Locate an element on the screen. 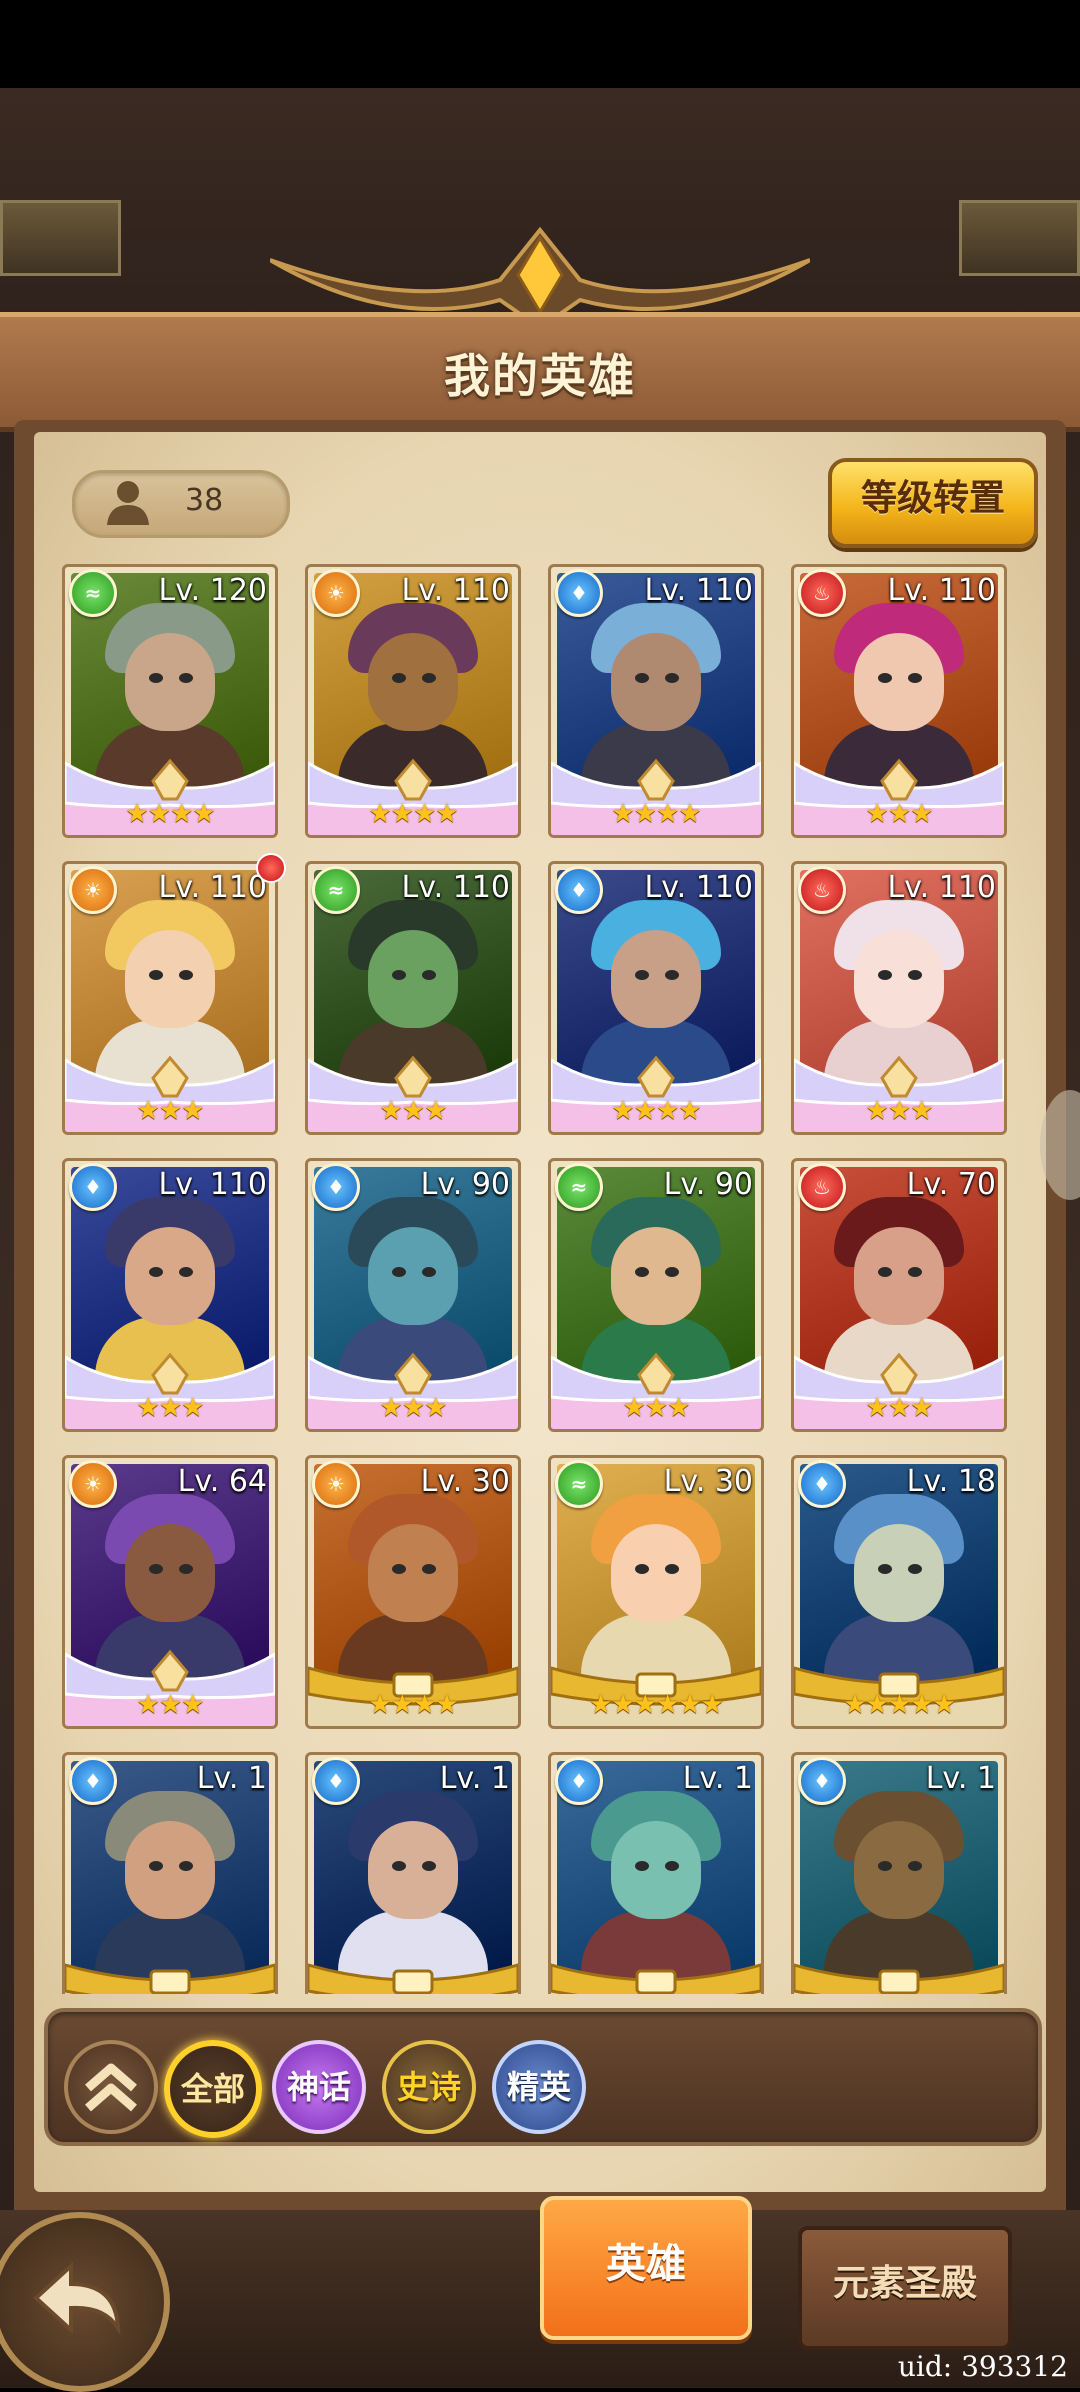 This screenshot has height=2392, width=1080. hero-card: ★★★ Lv. 110 ≈ is located at coordinates (413, 998).